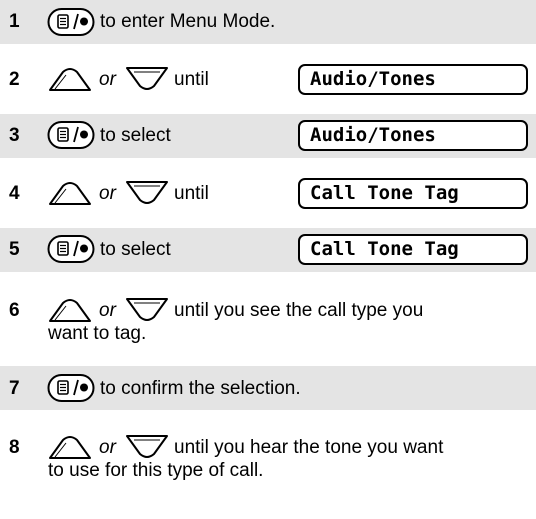 The image size is (536, 519). I want to click on step-text-line-2: want to tag., so click(97, 333).